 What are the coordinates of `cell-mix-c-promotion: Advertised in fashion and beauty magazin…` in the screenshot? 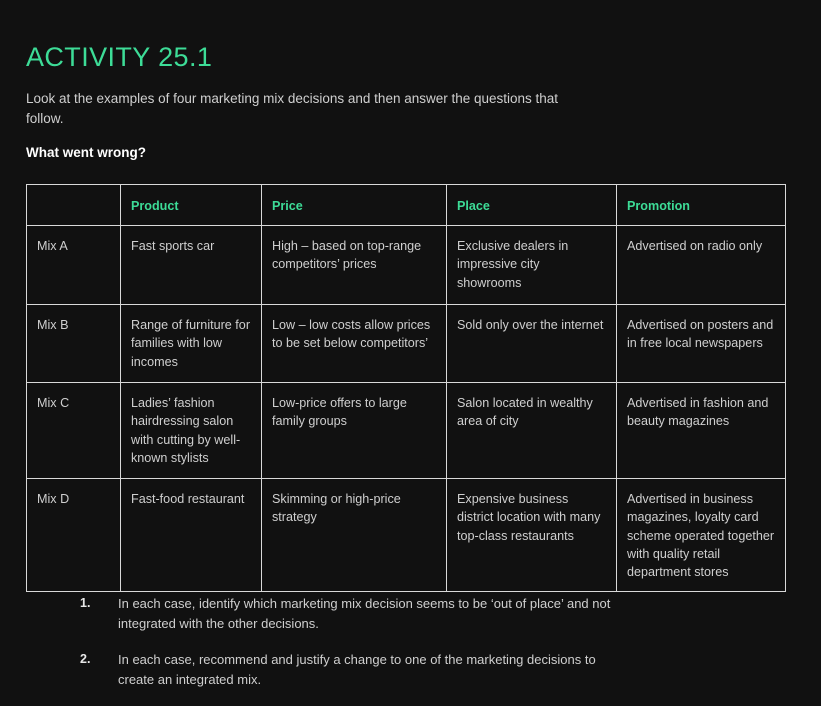 It's located at (701, 430).